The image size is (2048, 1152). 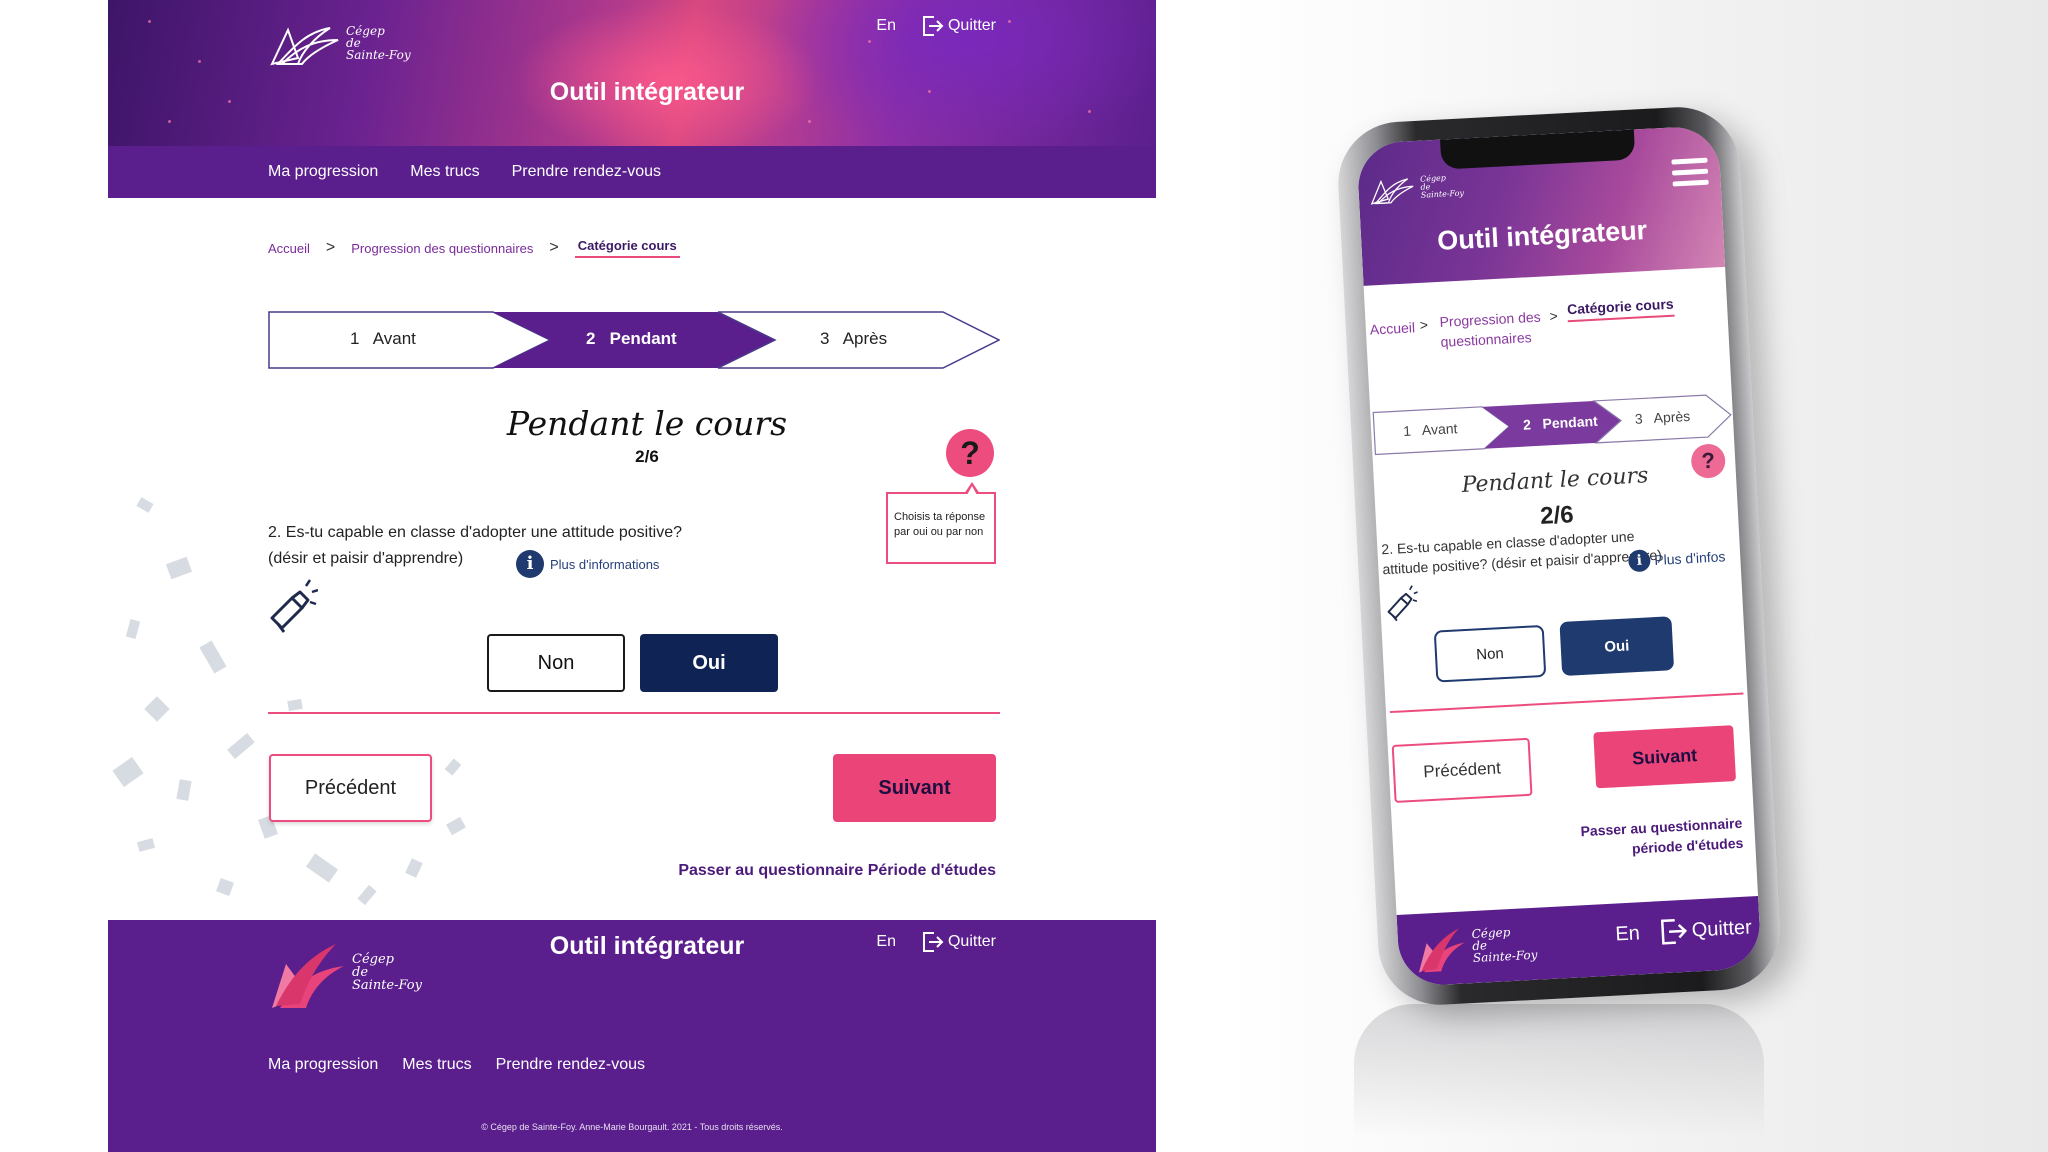 What do you see at coordinates (709, 663) in the screenshot?
I see `answer-yes-button: Oui` at bounding box center [709, 663].